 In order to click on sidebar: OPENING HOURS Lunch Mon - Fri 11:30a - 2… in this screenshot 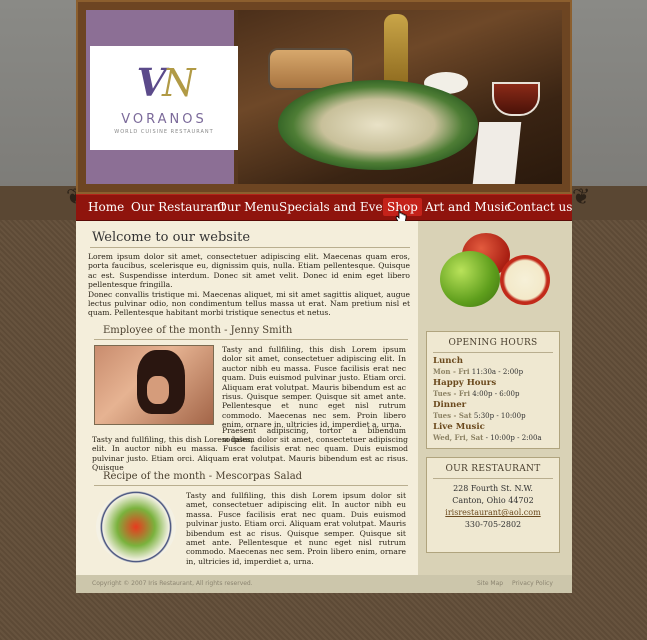, I will do `click(495, 398)`.